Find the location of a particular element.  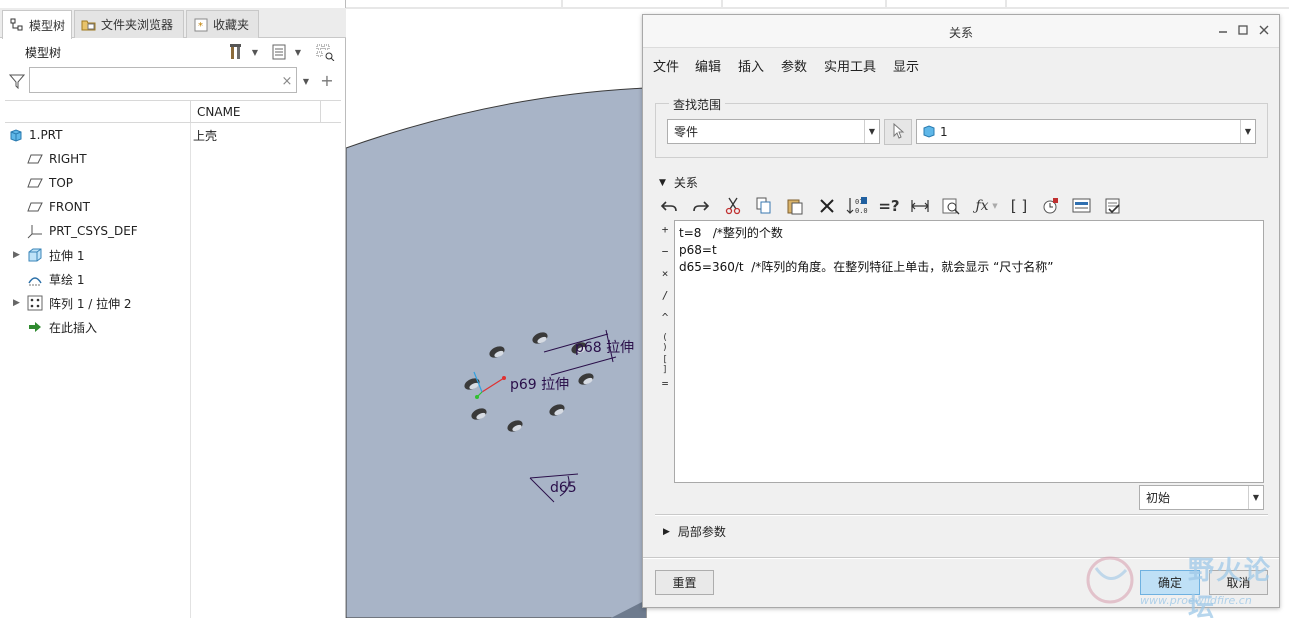

local-params-section-toggle: ▶ 局部参数 is located at coordinates (694, 531).